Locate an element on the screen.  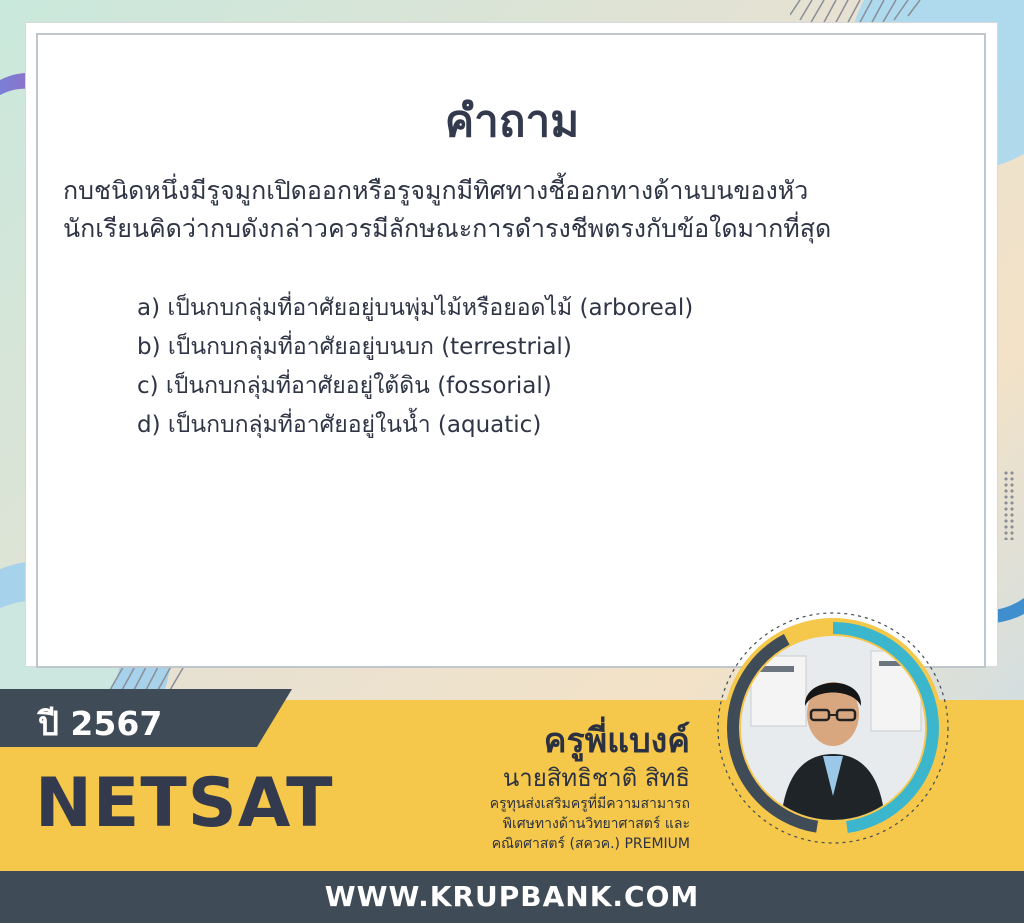
page-title: คำถาม is located at coordinates (512, 121).